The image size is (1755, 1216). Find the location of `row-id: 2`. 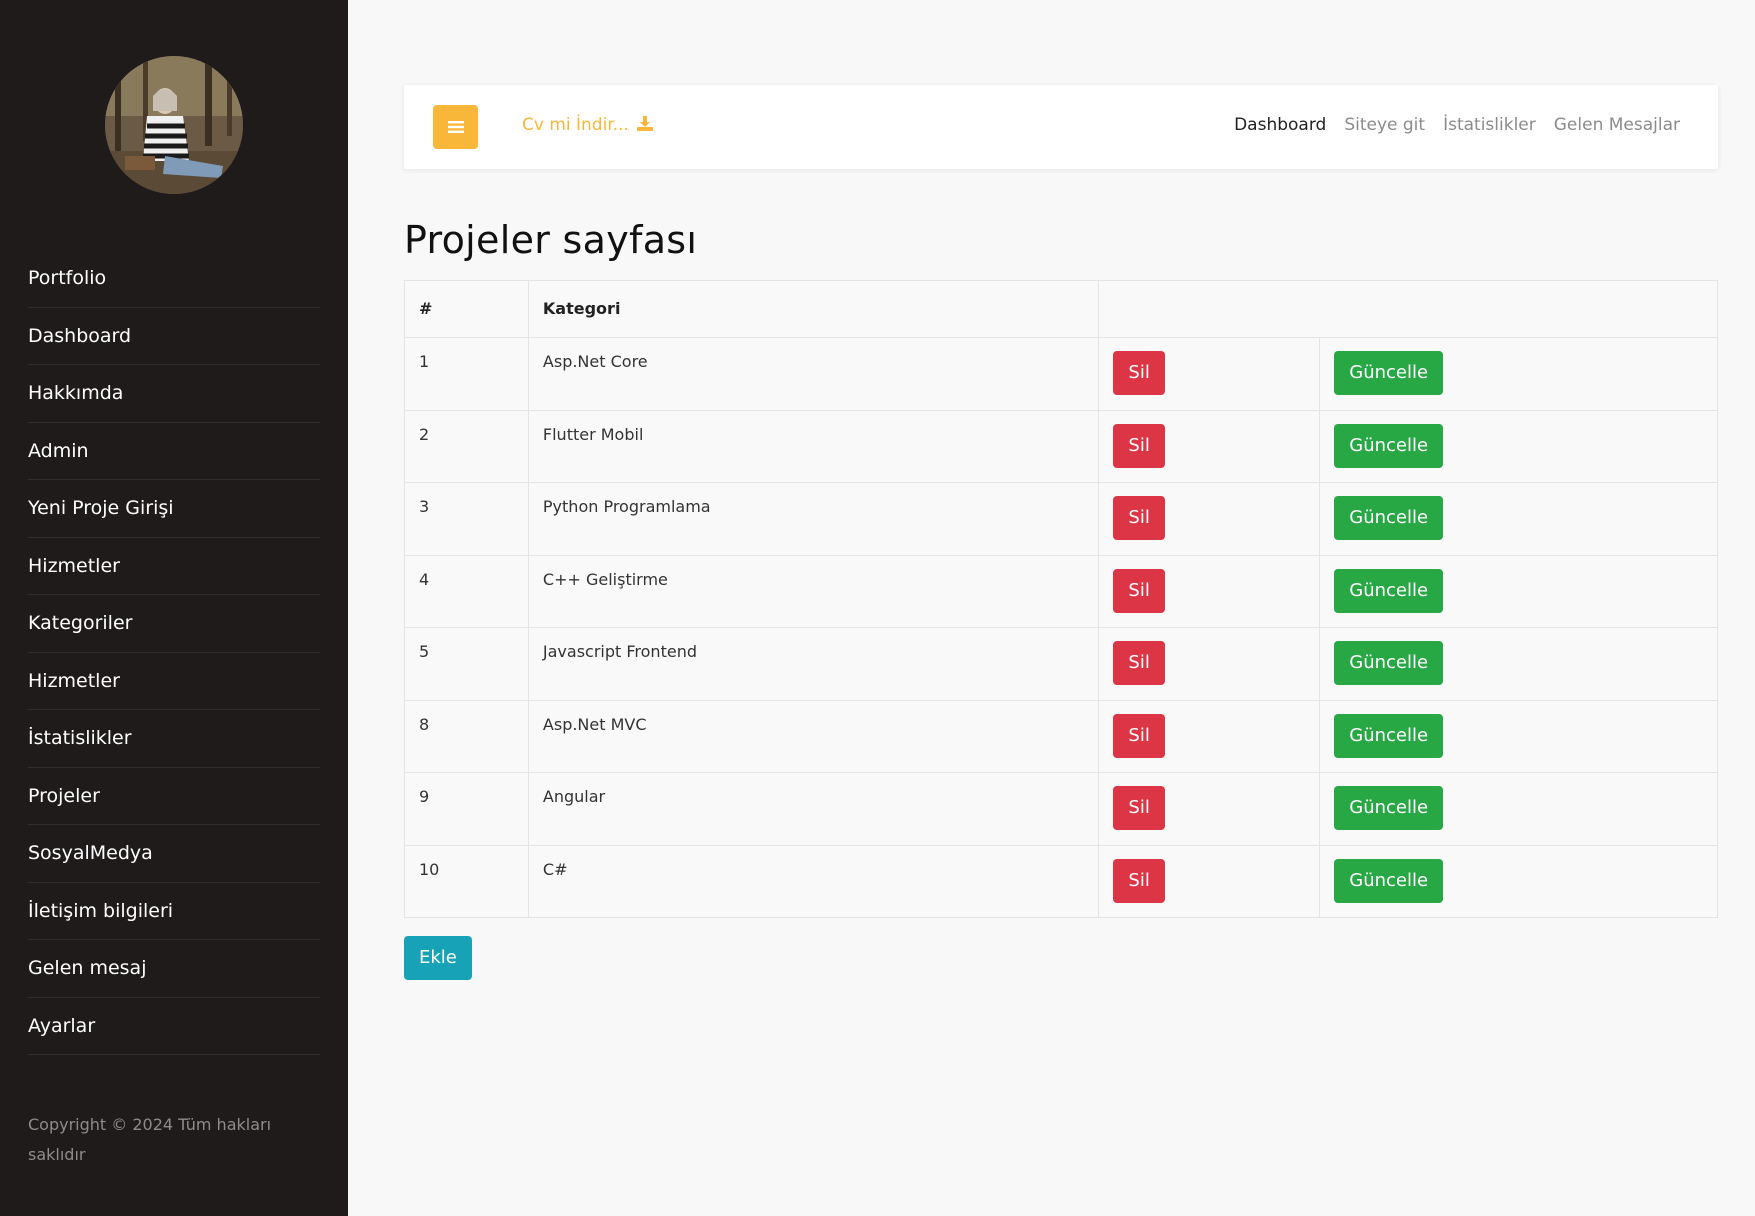

row-id: 2 is located at coordinates (466, 446).